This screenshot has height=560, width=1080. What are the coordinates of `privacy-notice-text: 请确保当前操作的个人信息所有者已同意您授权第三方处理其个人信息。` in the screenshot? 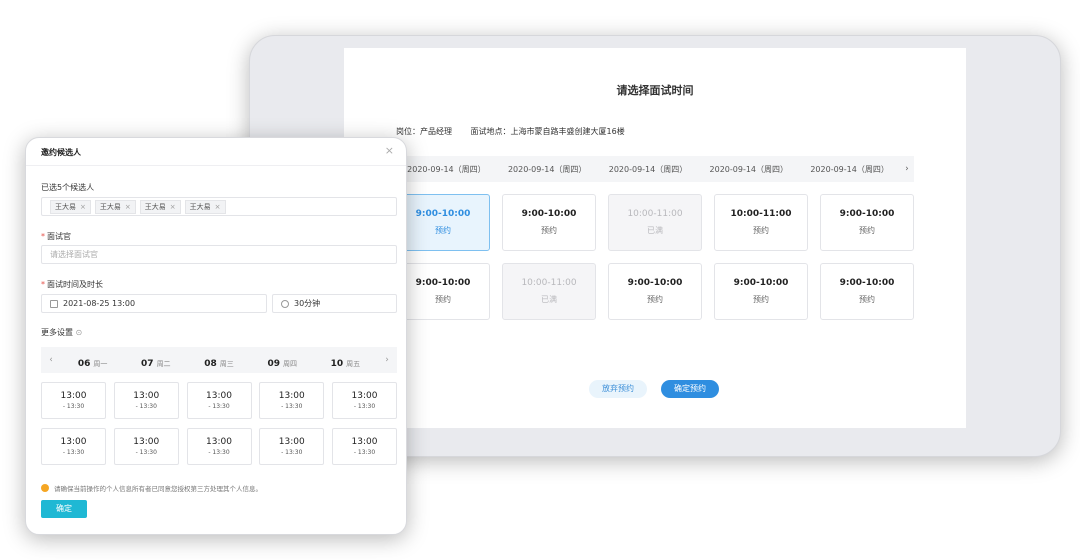 It's located at (158, 489).